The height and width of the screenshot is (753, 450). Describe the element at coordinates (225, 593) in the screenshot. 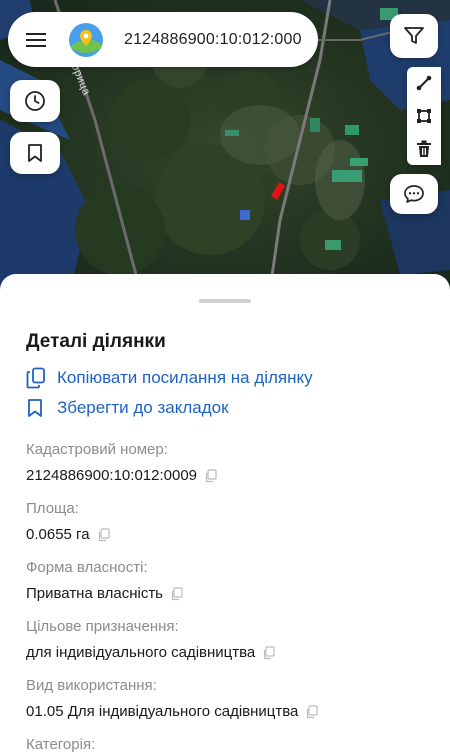

I see `field-value-row: Приватна власність` at that location.